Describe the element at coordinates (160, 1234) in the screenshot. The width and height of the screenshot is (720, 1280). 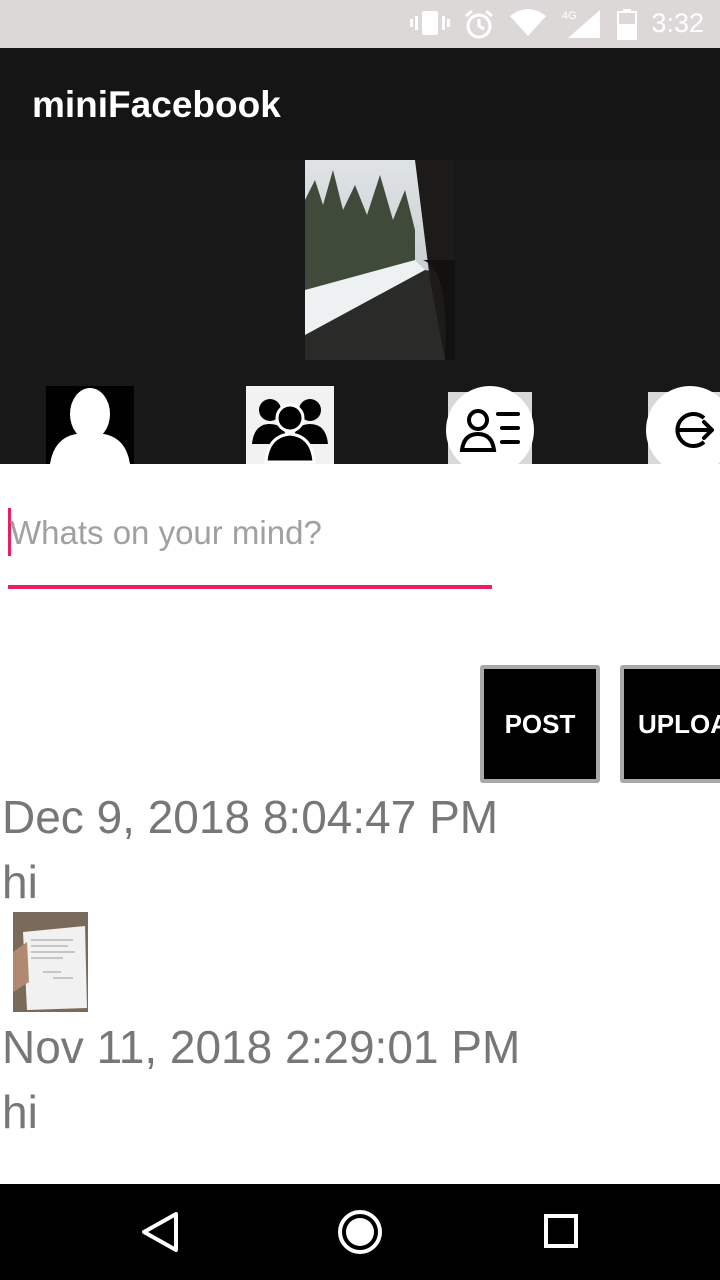
I see `back-icon` at that location.